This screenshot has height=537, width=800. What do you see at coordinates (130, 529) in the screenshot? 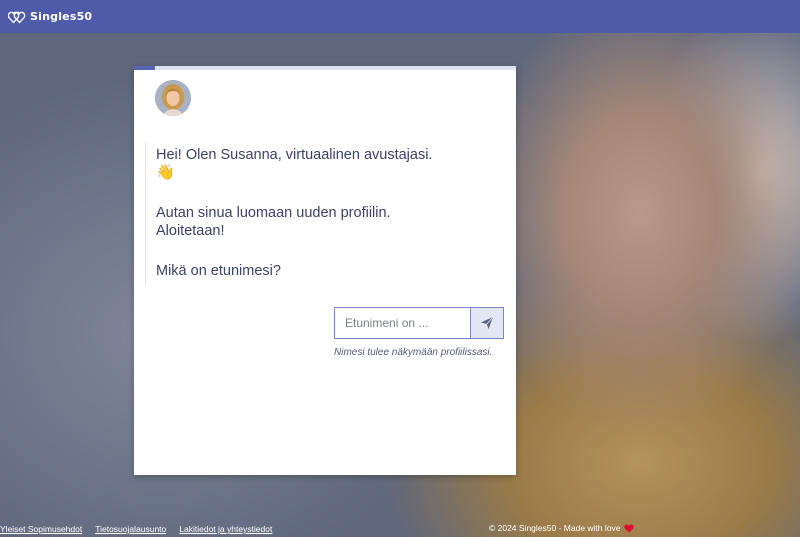
I see `privacy-link: Tietosuojalausunto` at bounding box center [130, 529].